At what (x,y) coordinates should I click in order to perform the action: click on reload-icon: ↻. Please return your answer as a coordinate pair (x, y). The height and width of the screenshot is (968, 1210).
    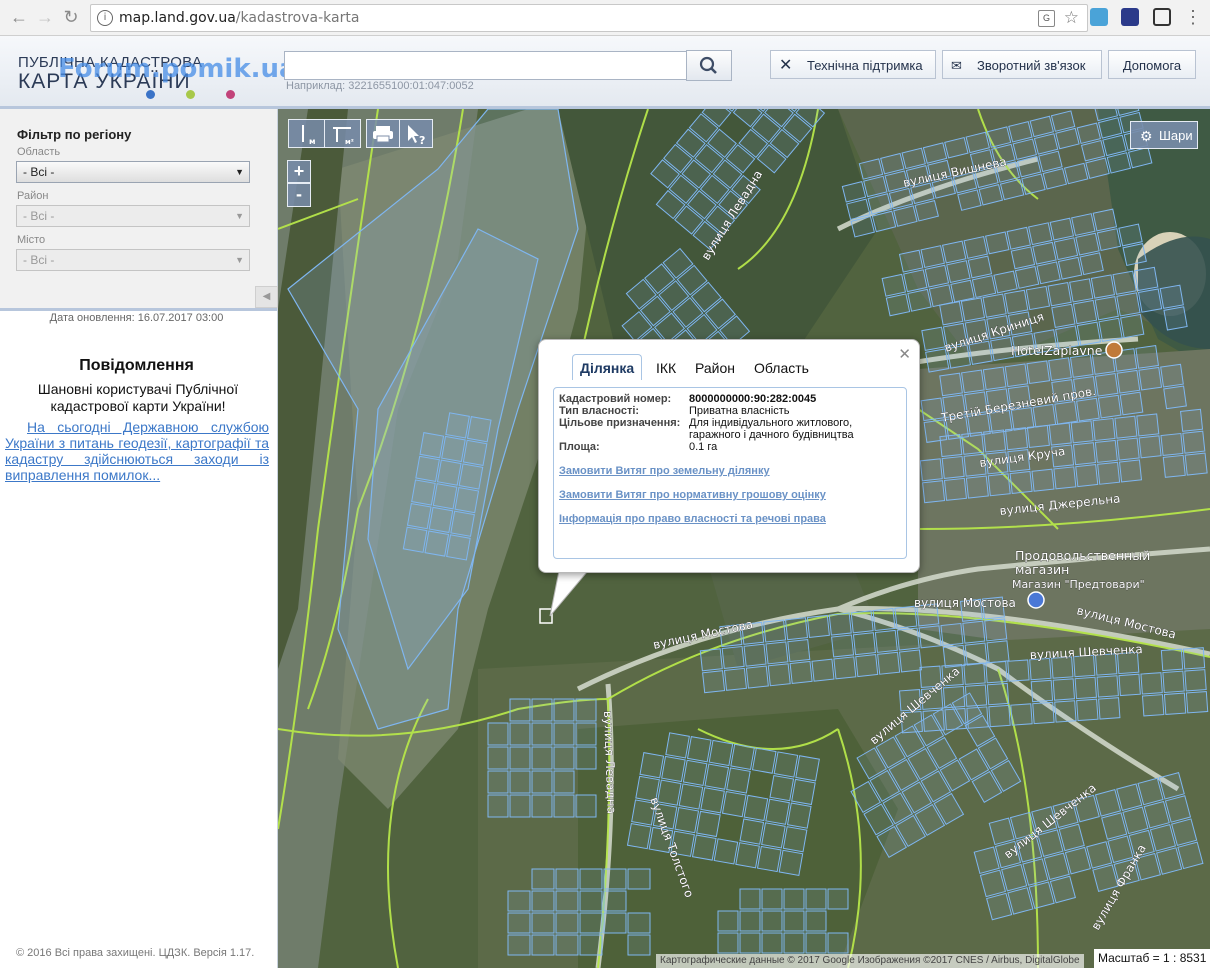
    Looking at the image, I should click on (71, 17).